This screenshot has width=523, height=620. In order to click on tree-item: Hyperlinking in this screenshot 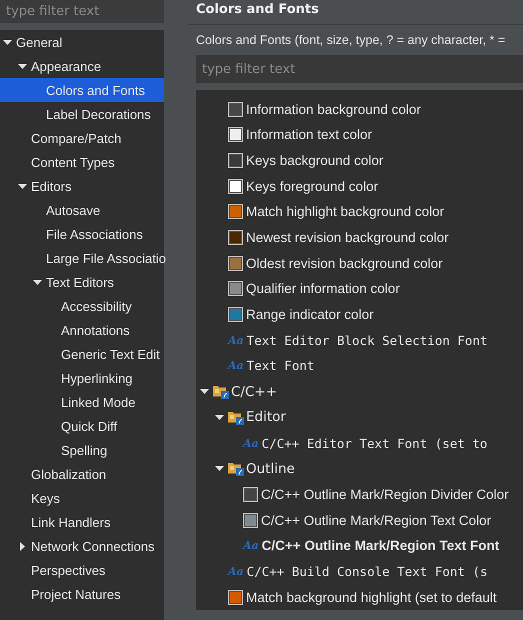, I will do `click(82, 378)`.